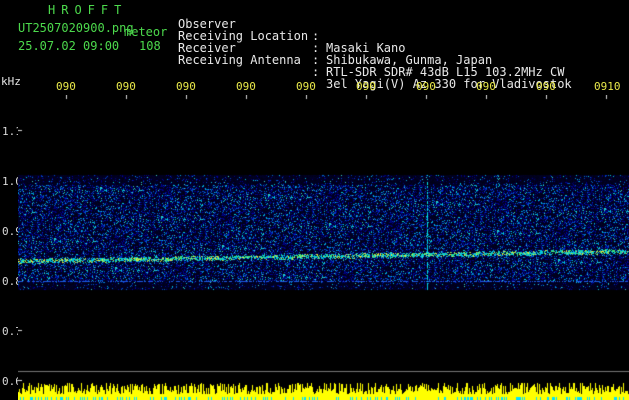 The image size is (629, 400). What do you see at coordinates (146, 32) in the screenshot?
I see `mode-label: meteor` at bounding box center [146, 32].